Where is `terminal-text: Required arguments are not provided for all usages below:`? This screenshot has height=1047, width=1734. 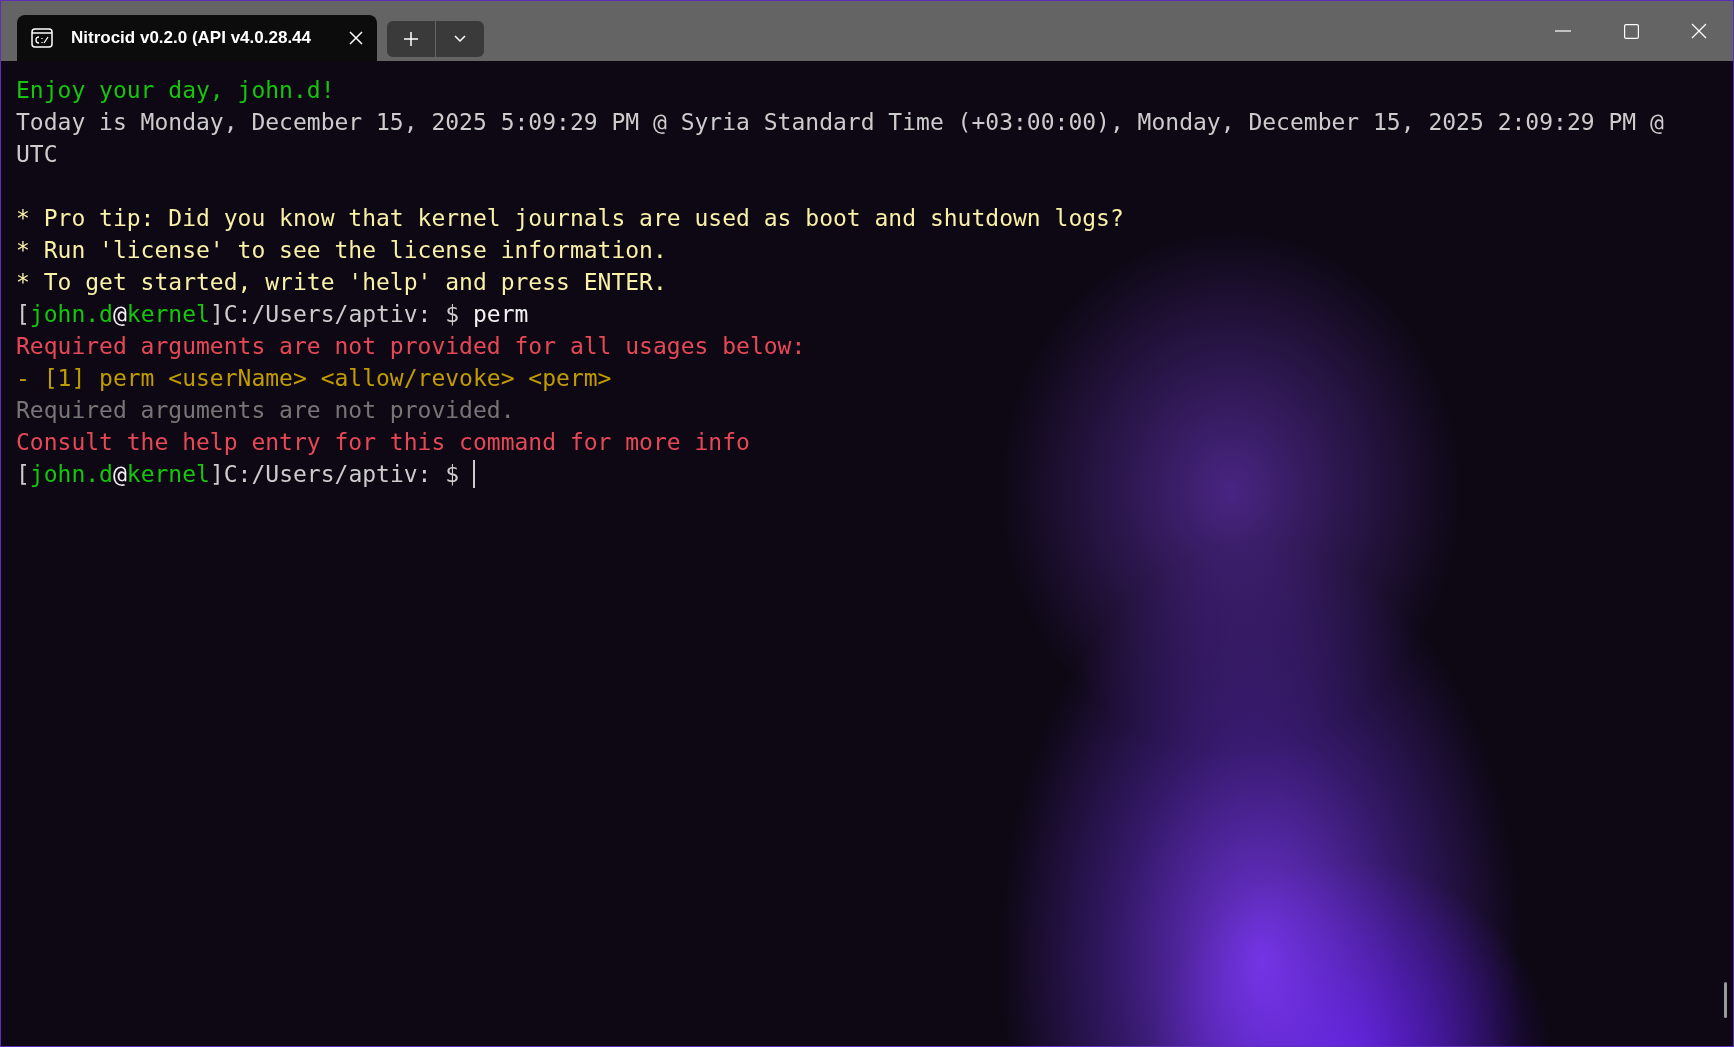
terminal-text: Required arguments are not provided for all usages below: is located at coordinates (411, 346).